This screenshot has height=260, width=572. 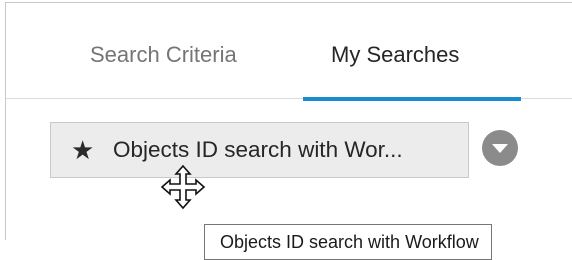 I want to click on active-tab-indicator, so click(x=412, y=99).